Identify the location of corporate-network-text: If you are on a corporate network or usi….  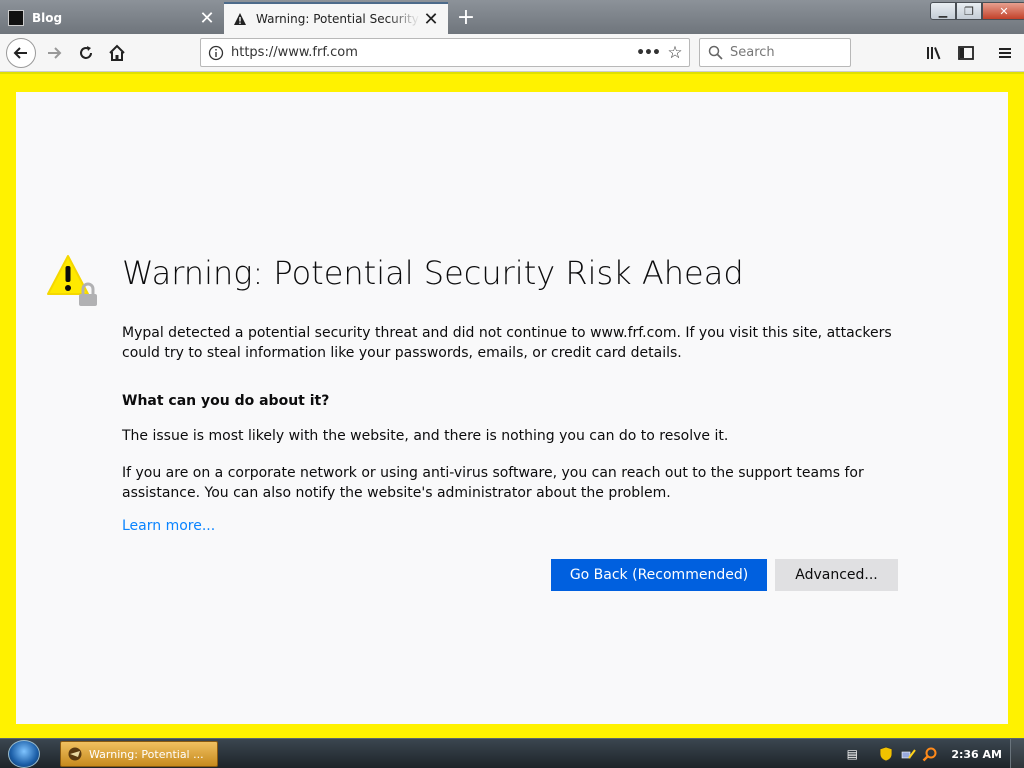
(493, 483).